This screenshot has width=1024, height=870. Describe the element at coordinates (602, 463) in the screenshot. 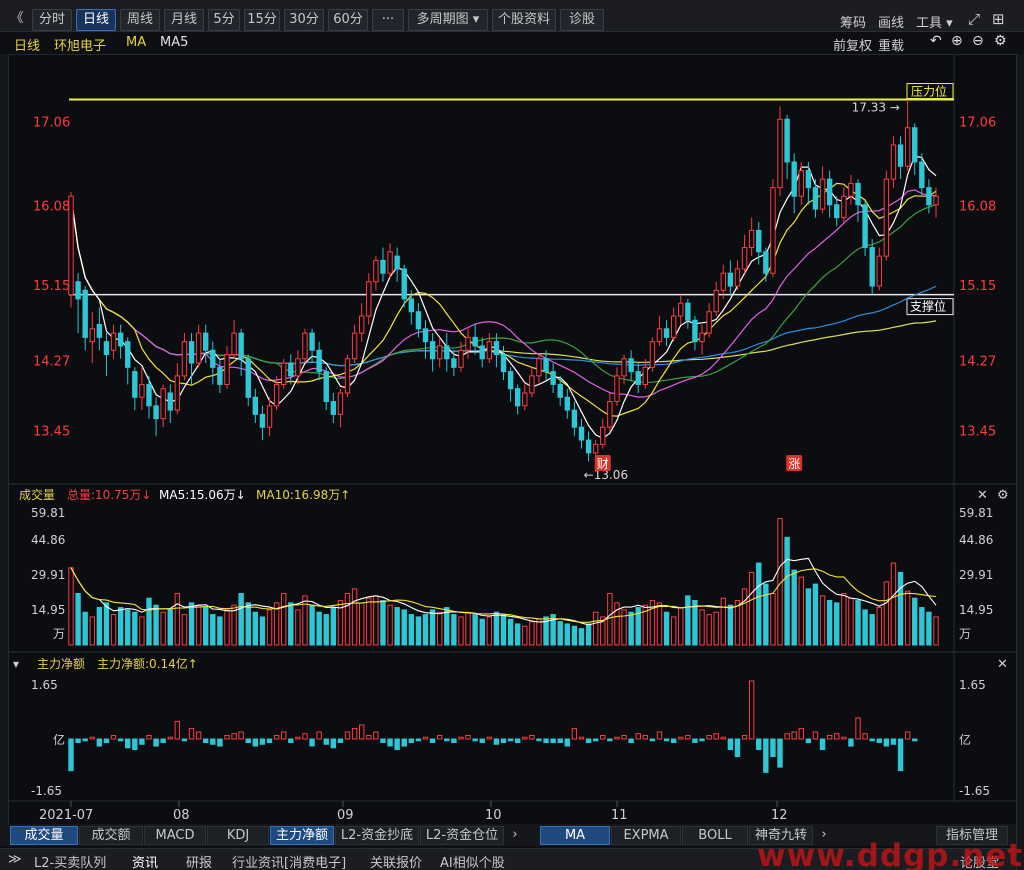

I see `event-marker-finance: 财` at that location.